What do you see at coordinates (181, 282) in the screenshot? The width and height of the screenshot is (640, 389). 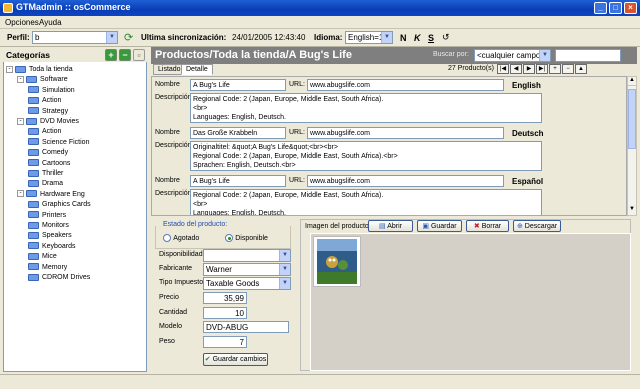 I see `tipo-impuesto-label: Tipo Impuesto` at bounding box center [181, 282].